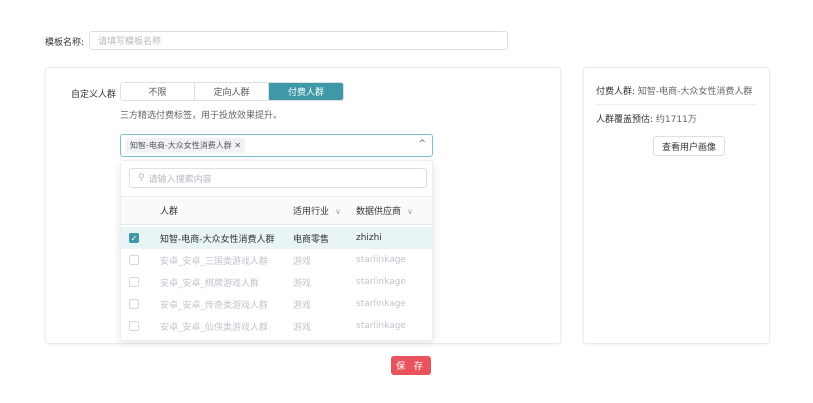 The image size is (813, 403). What do you see at coordinates (689, 146) in the screenshot?
I see `view-user-portrait-button: 查看用户画像` at bounding box center [689, 146].